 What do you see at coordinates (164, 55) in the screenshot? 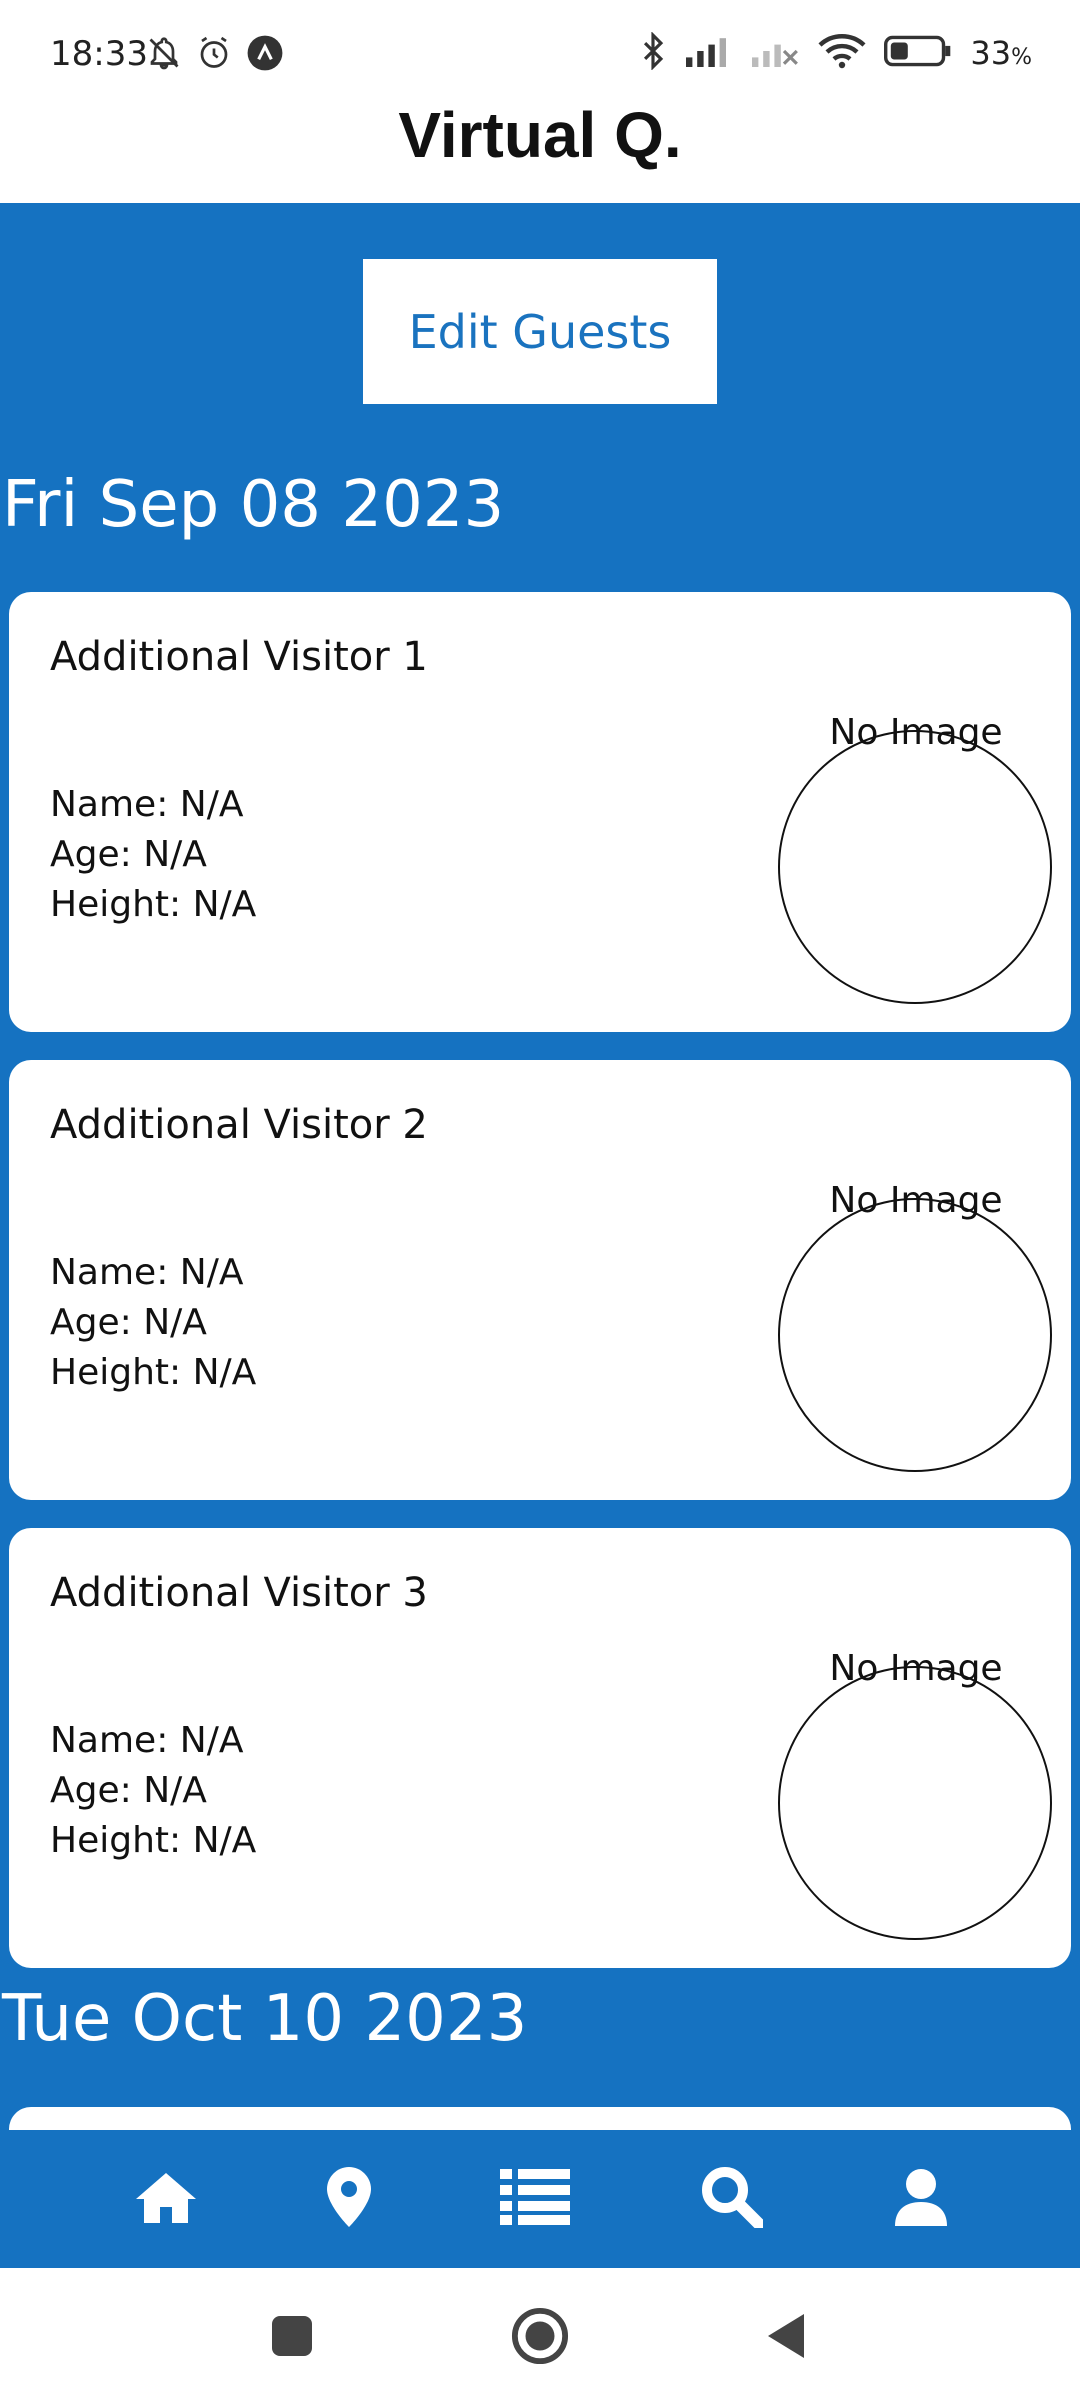
I see `bell-off-icon` at bounding box center [164, 55].